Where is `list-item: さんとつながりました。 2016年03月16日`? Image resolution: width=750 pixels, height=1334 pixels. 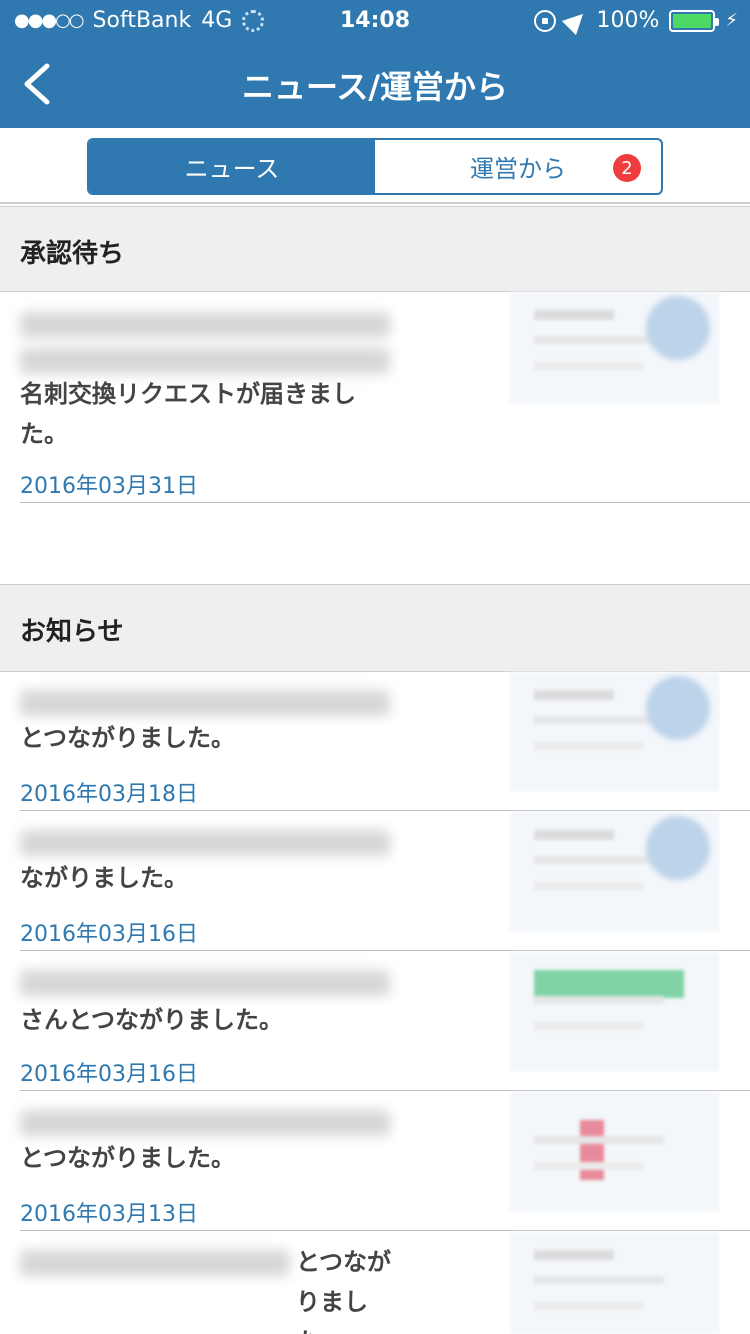
list-item: さんとつながりました。 2016年03月16日 is located at coordinates (375, 1022).